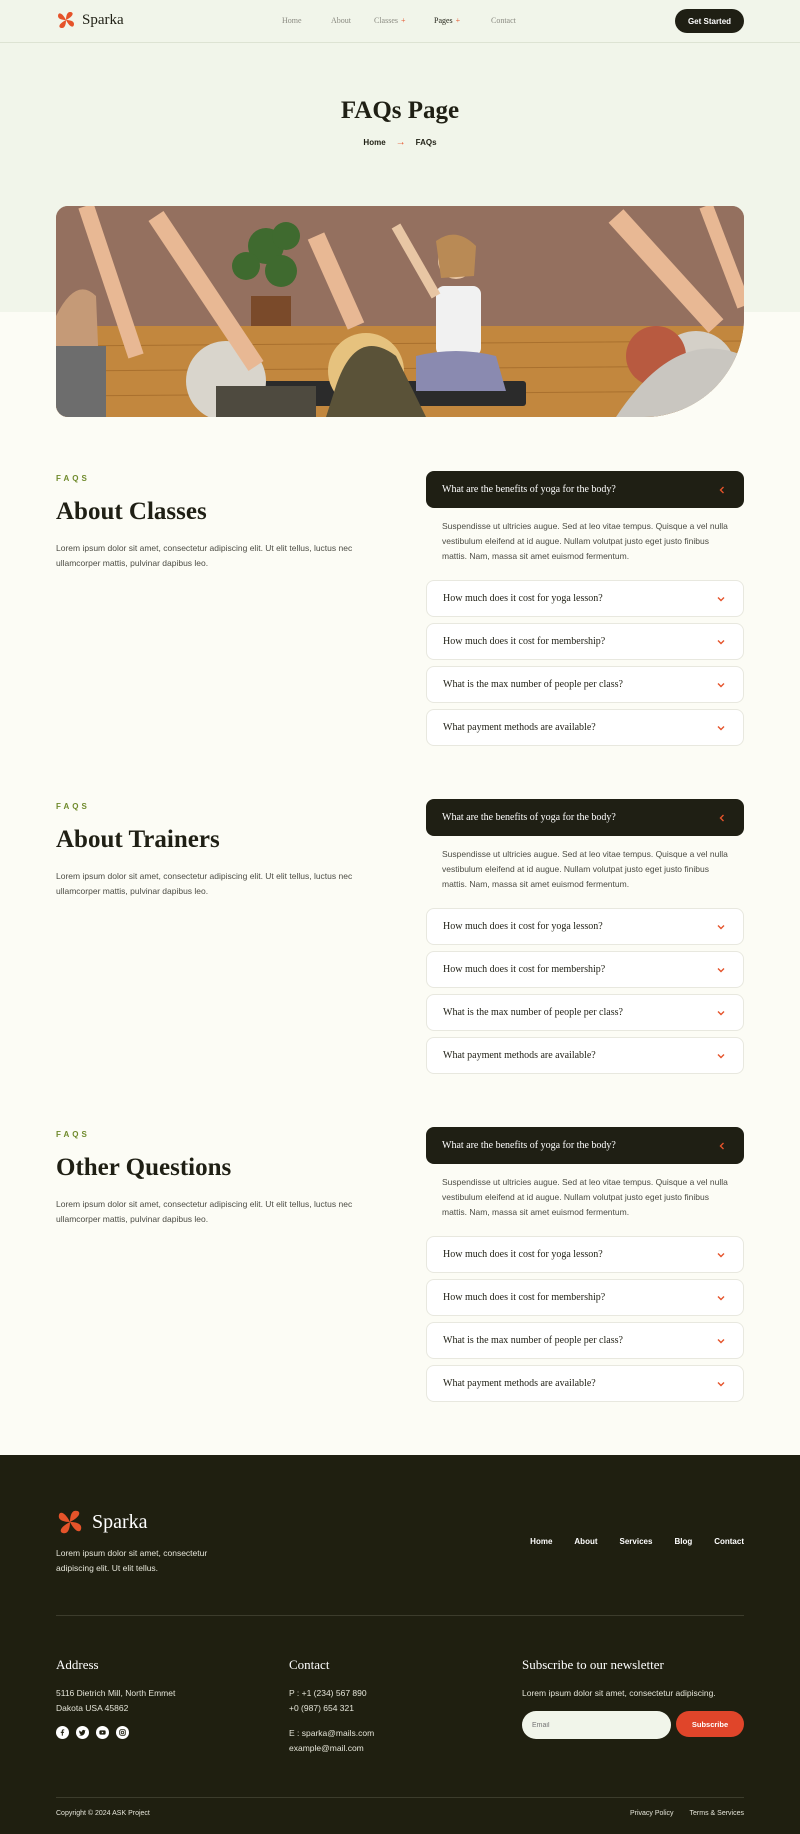 Image resolution: width=800 pixels, height=1834 pixels. I want to click on flower-logo-icon, so click(66, 20).